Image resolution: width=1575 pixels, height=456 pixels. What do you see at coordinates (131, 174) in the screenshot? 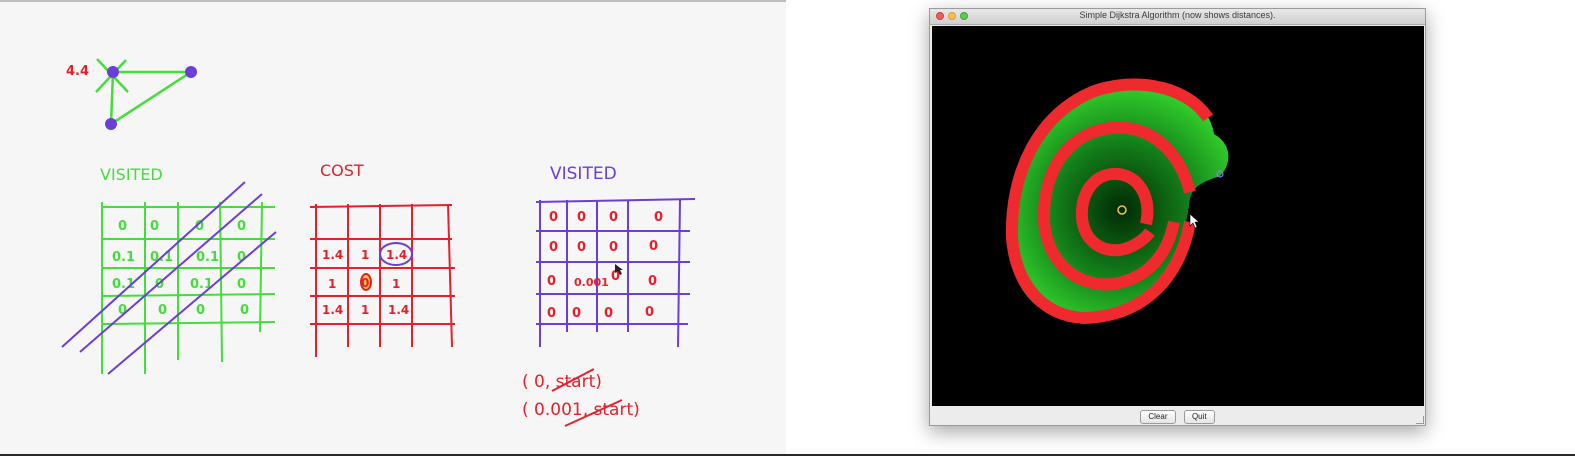
I see `left-grid-title: VISITED` at bounding box center [131, 174].